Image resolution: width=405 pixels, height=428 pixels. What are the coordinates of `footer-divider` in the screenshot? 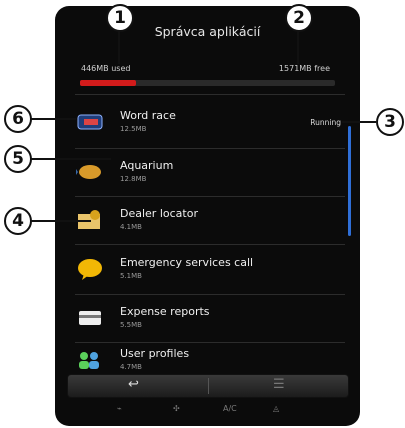 It's located at (208, 386).